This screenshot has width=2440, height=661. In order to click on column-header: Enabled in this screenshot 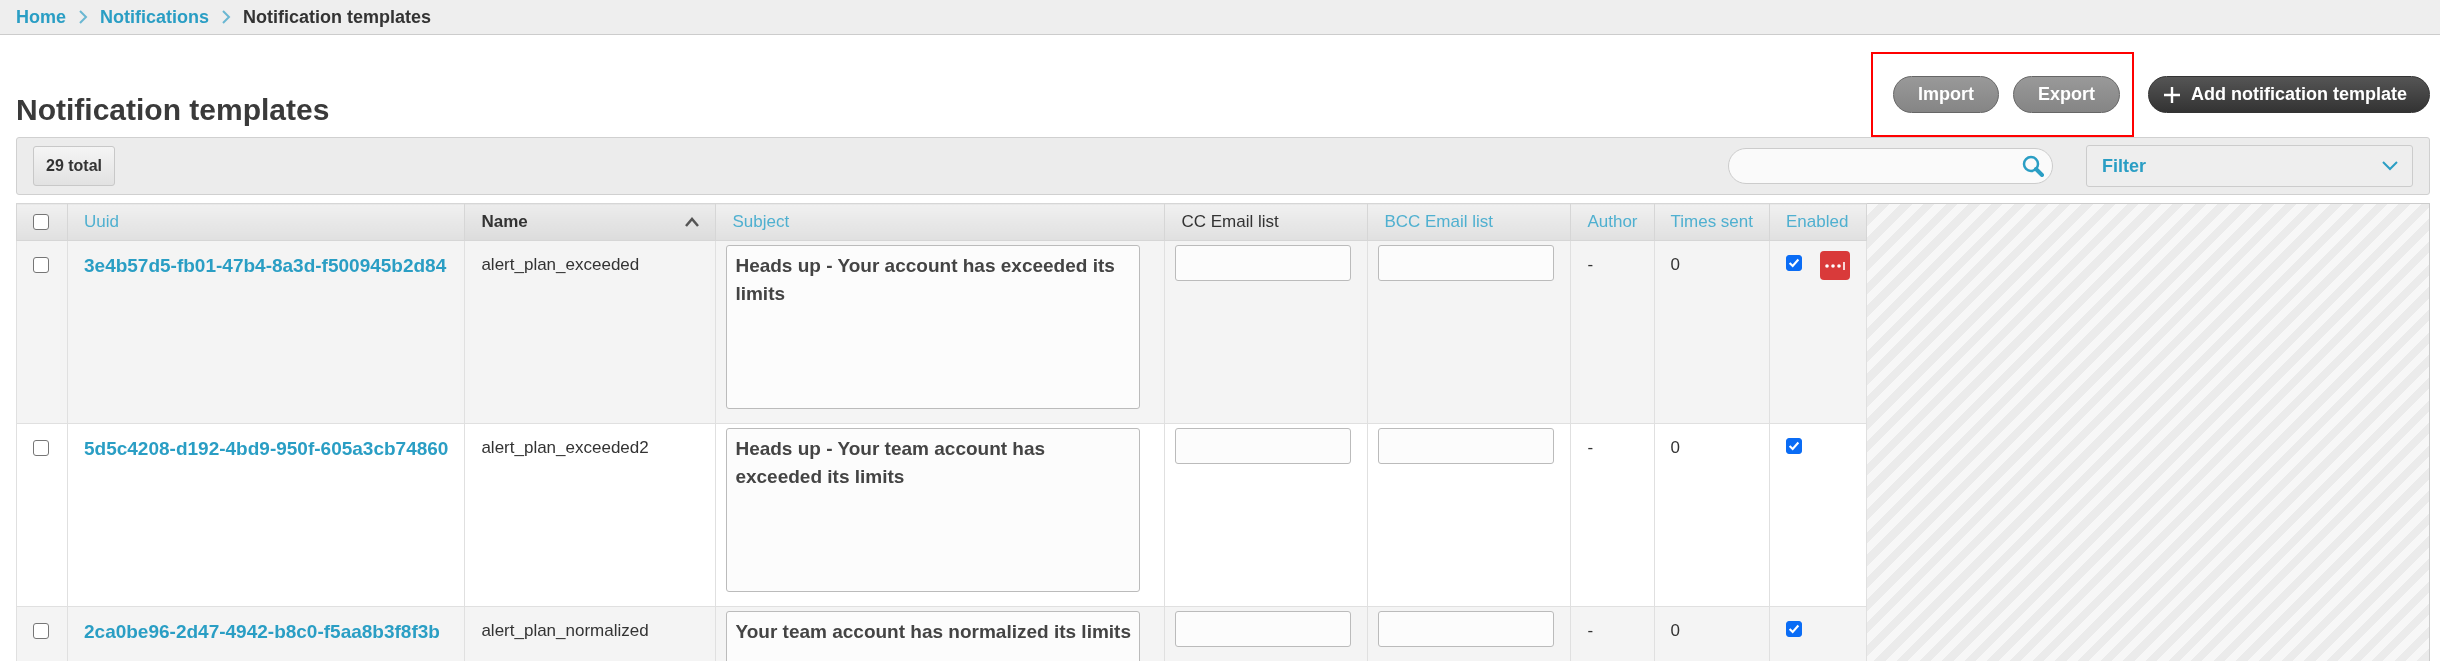, I will do `click(1818, 222)`.